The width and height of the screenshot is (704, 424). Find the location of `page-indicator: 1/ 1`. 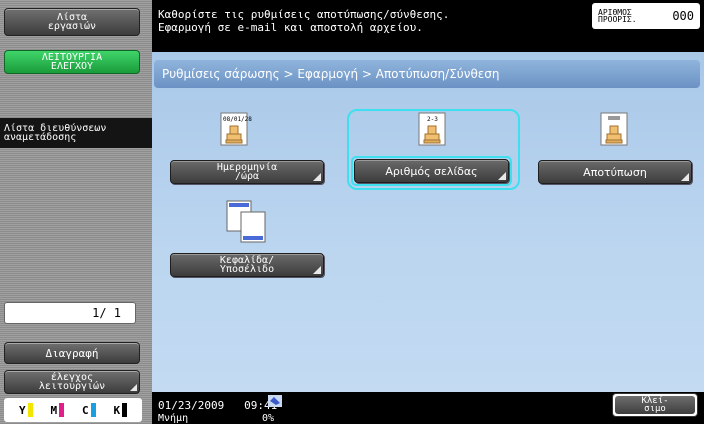

page-indicator: 1/ 1 is located at coordinates (70, 313).